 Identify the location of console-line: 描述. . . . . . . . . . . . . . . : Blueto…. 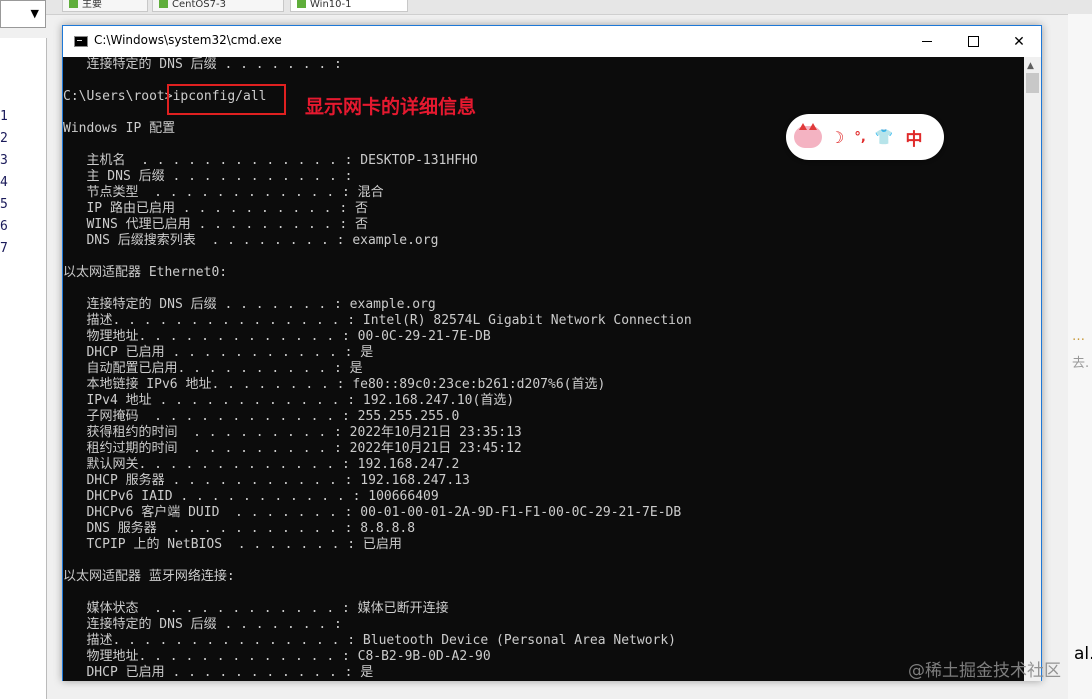
(369, 640).